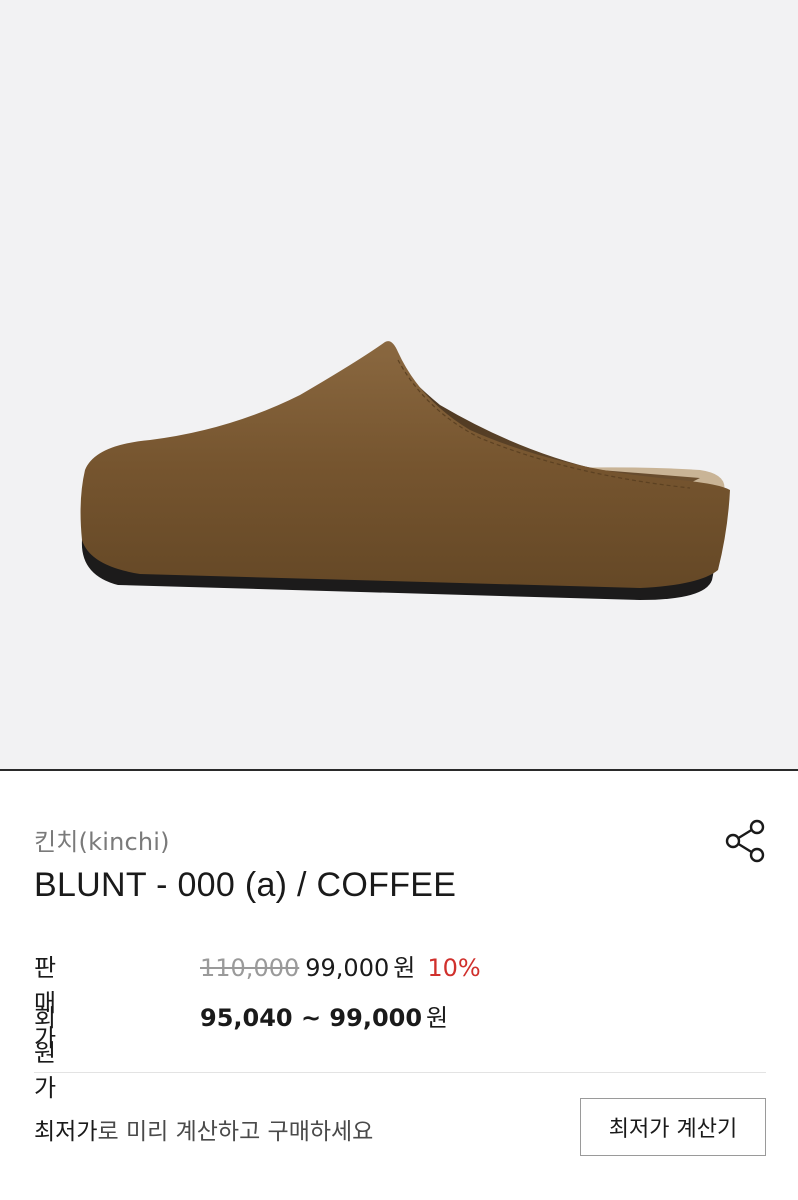 The image size is (798, 1200). Describe the element at coordinates (400, 1072) in the screenshot. I see `section-divider` at that location.